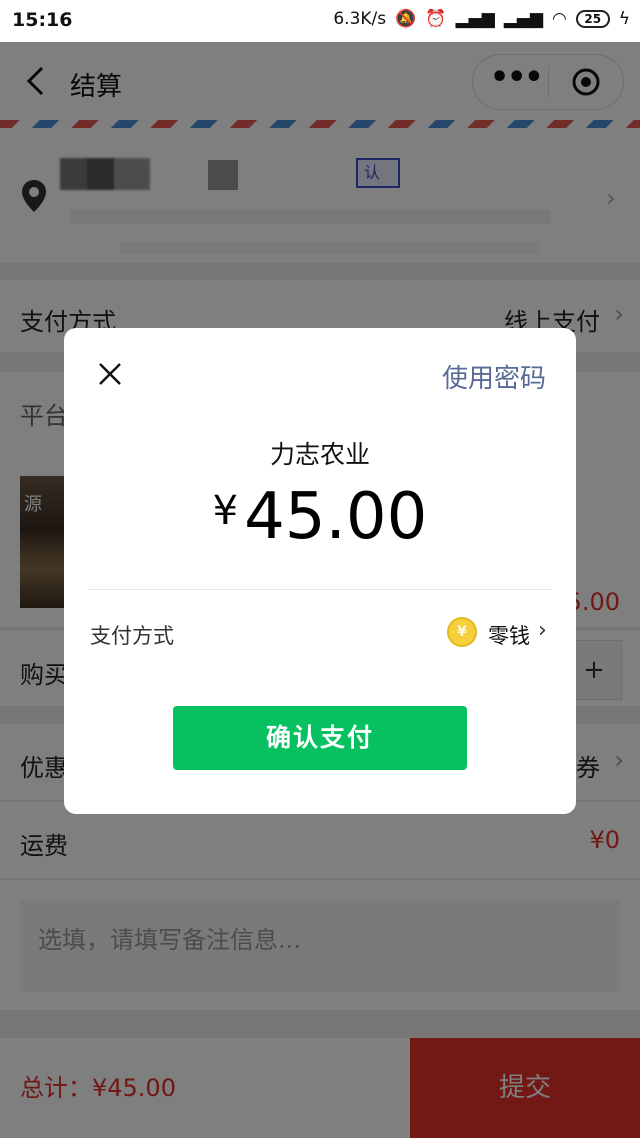  What do you see at coordinates (462, 632) in the screenshot?
I see `coin-icon: ¥` at bounding box center [462, 632].